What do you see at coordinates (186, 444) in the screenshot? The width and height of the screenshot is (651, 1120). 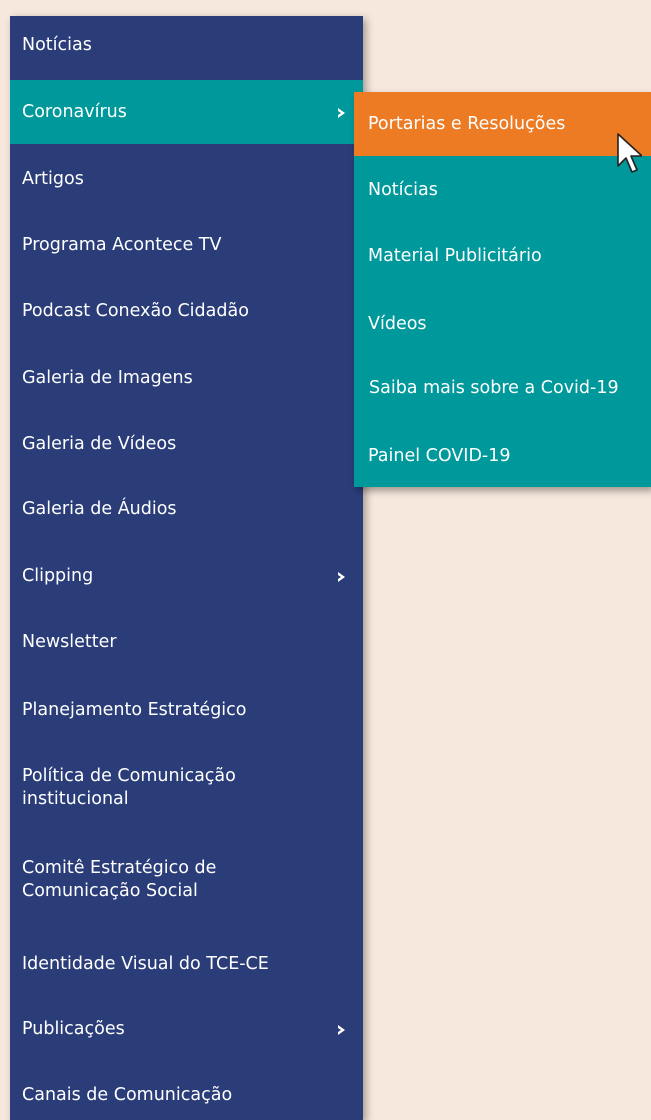 I see `menu-item-galeria-videos: Galeria de Vídeos` at bounding box center [186, 444].